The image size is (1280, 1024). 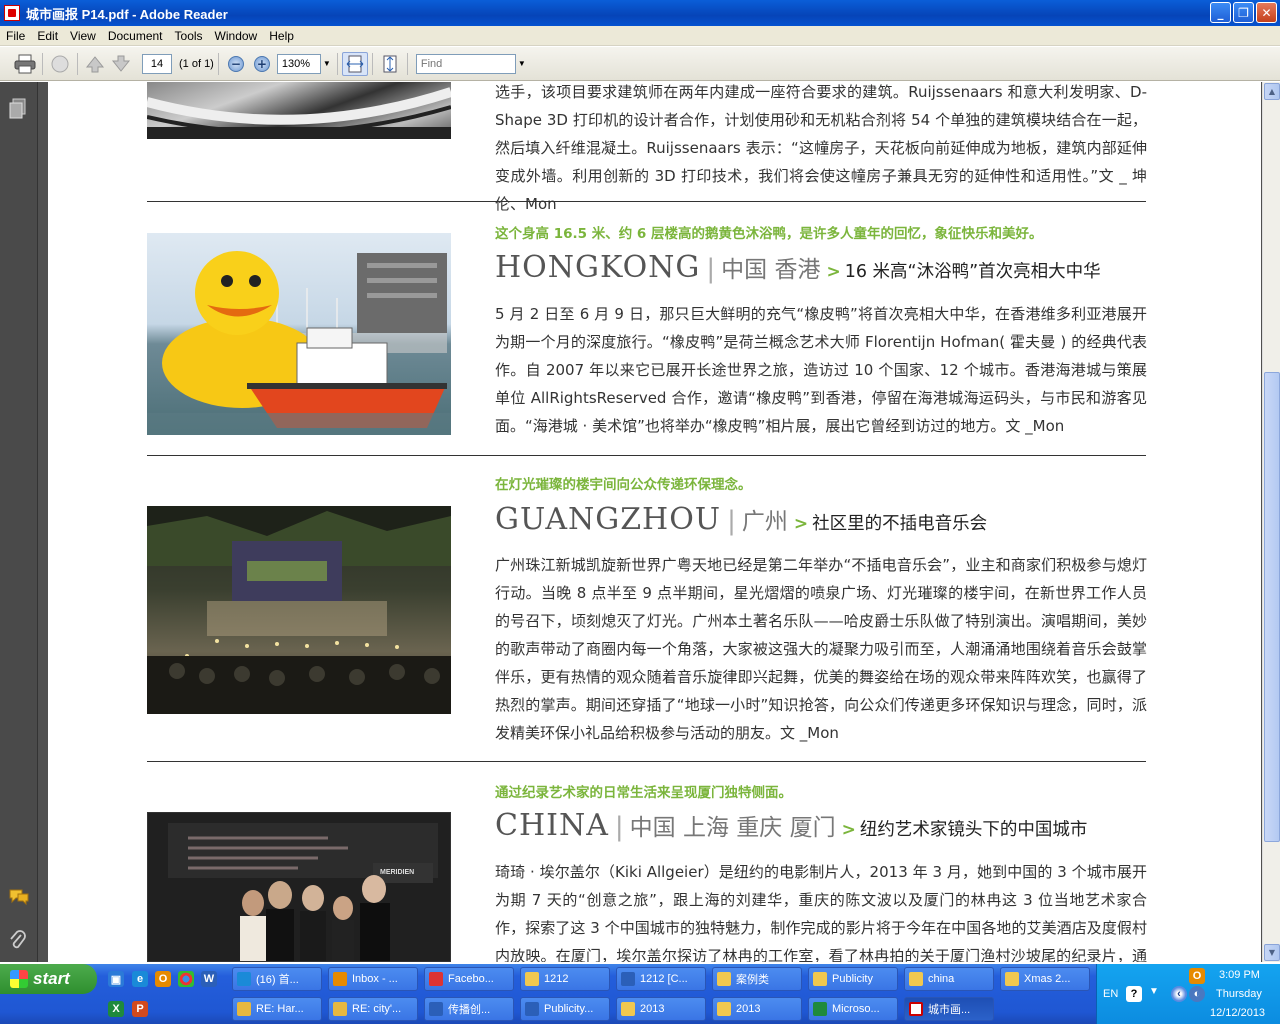 I want to click on menu-window: Window, so click(x=236, y=36).